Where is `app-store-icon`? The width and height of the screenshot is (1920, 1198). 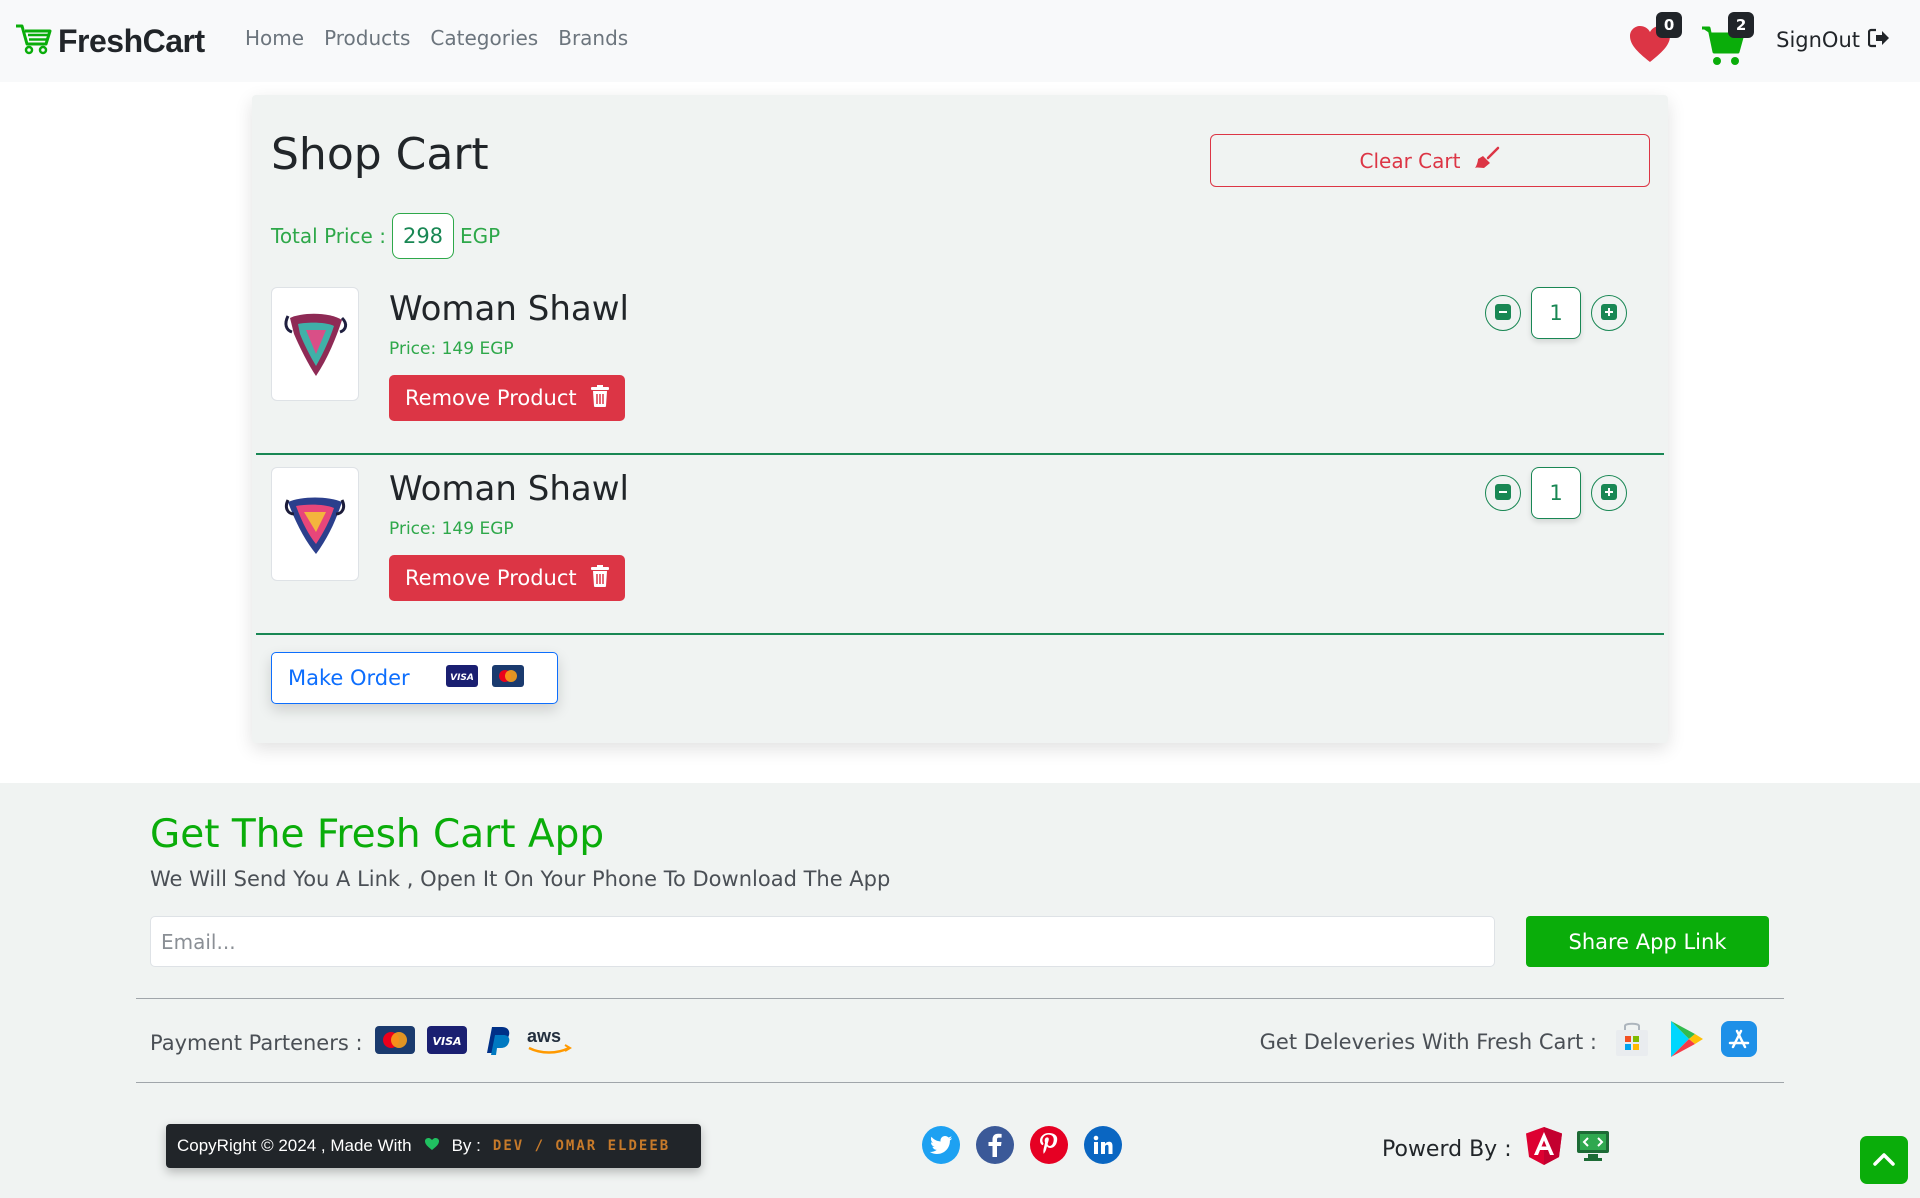
app-store-icon is located at coordinates (1739, 1041).